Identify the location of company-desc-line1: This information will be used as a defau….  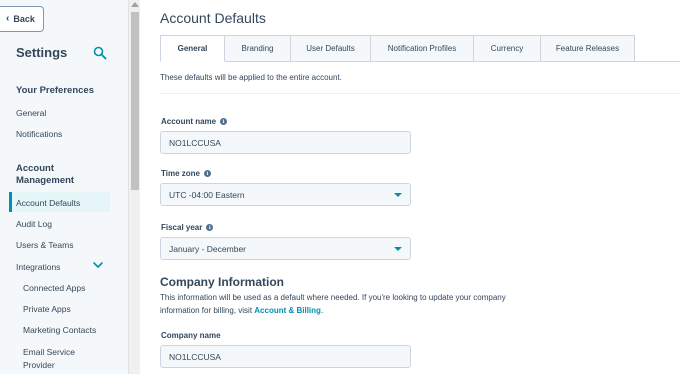
(333, 297).